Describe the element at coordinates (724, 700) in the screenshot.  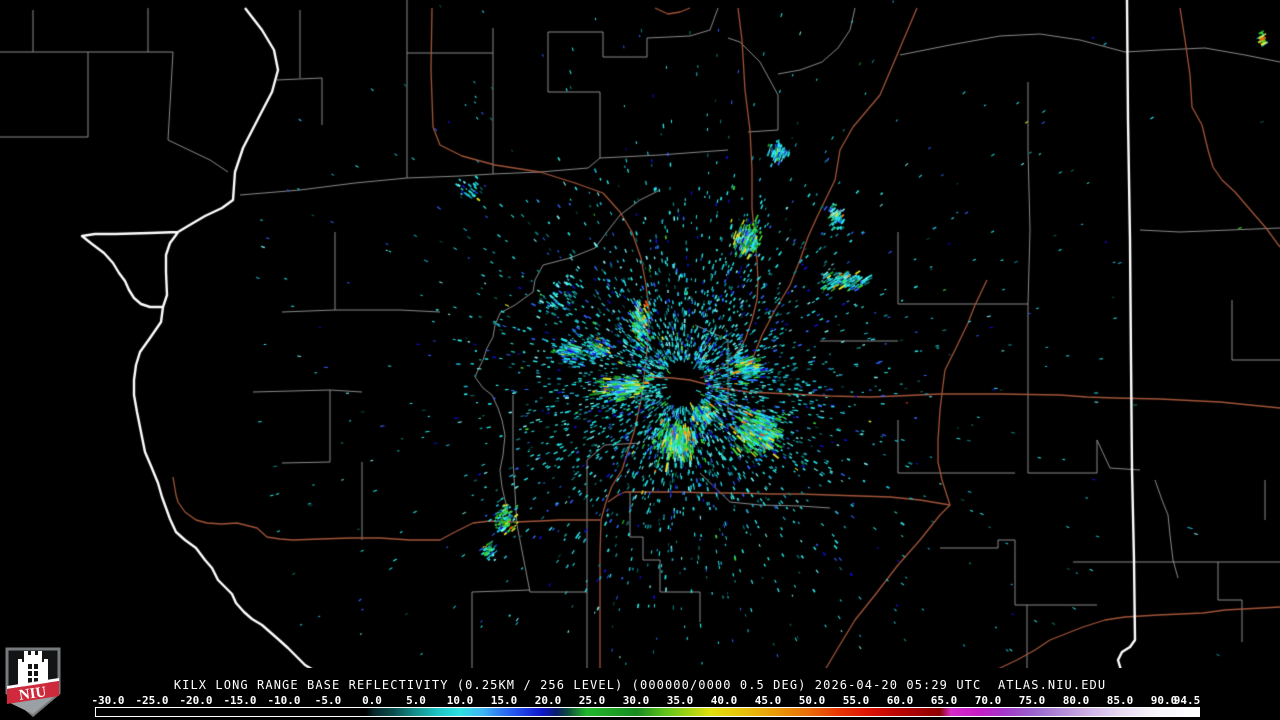
I see `colorbar-tick: 40.0` at that location.